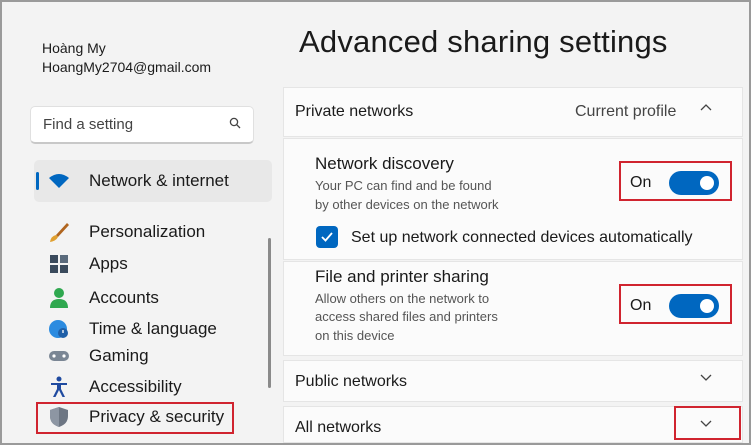 The width and height of the screenshot is (751, 445). I want to click on highlight-network-discovery, so click(675, 181).